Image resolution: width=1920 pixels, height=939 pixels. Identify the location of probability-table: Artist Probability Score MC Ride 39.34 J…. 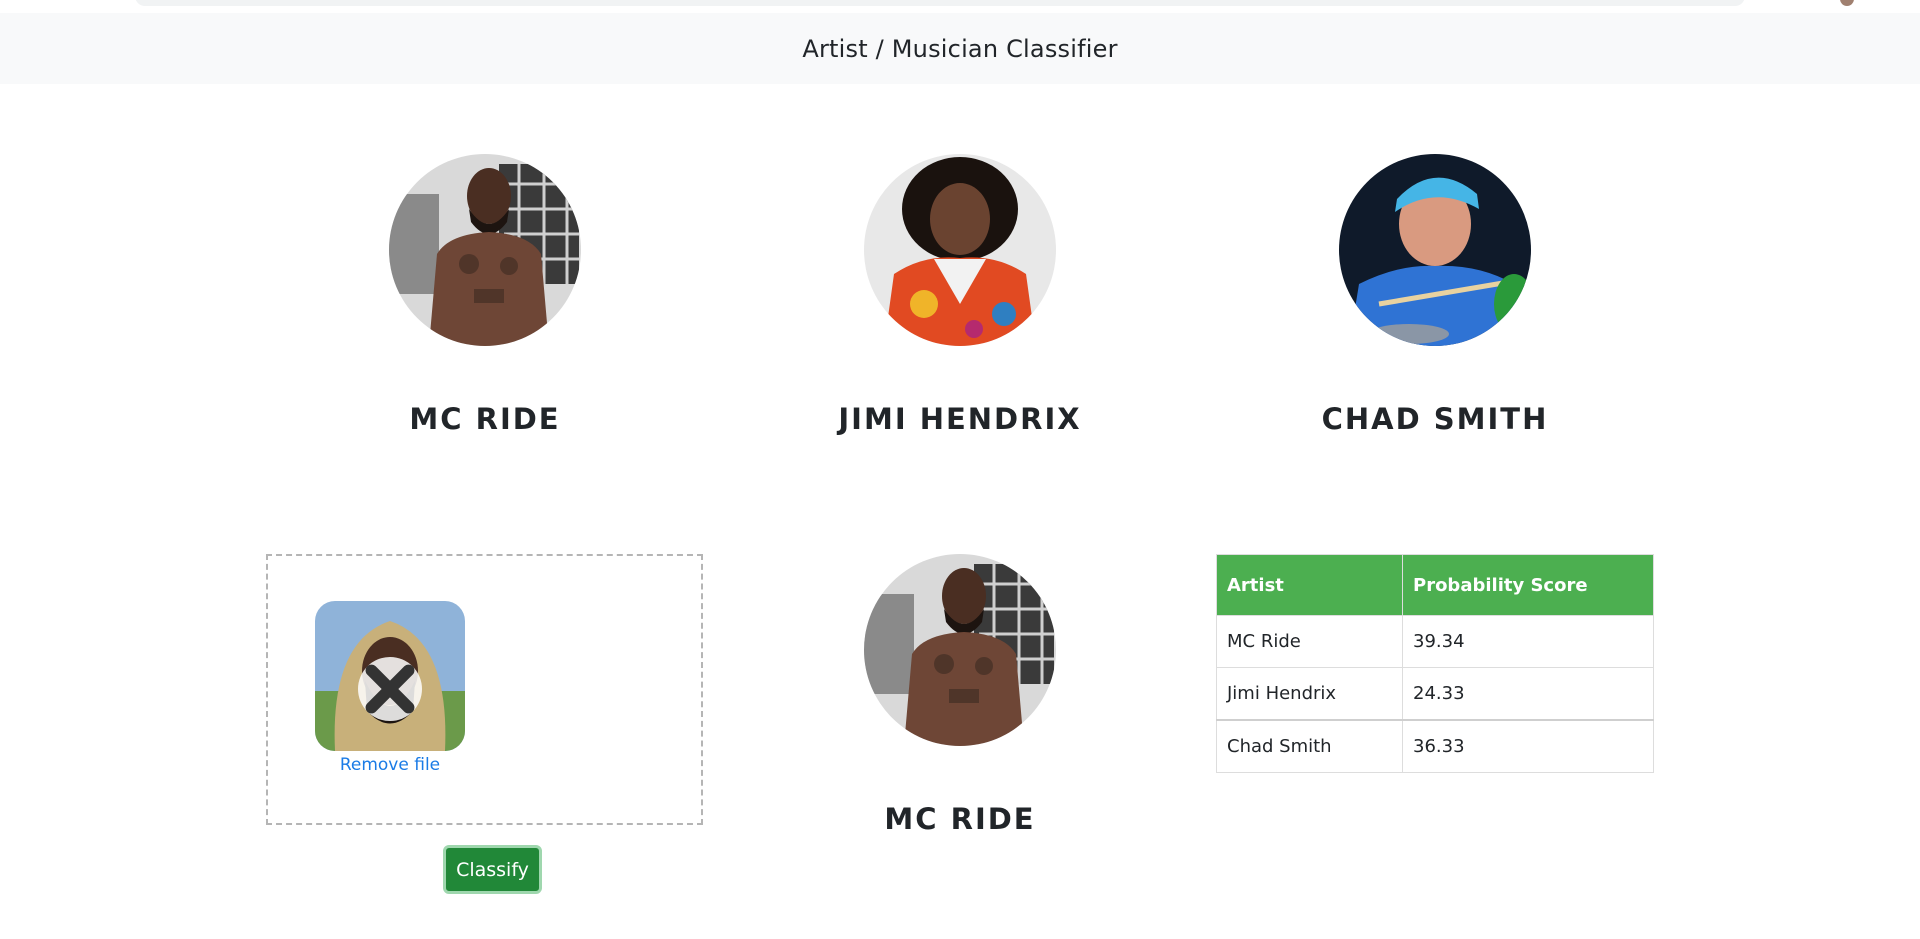
(1435, 663).